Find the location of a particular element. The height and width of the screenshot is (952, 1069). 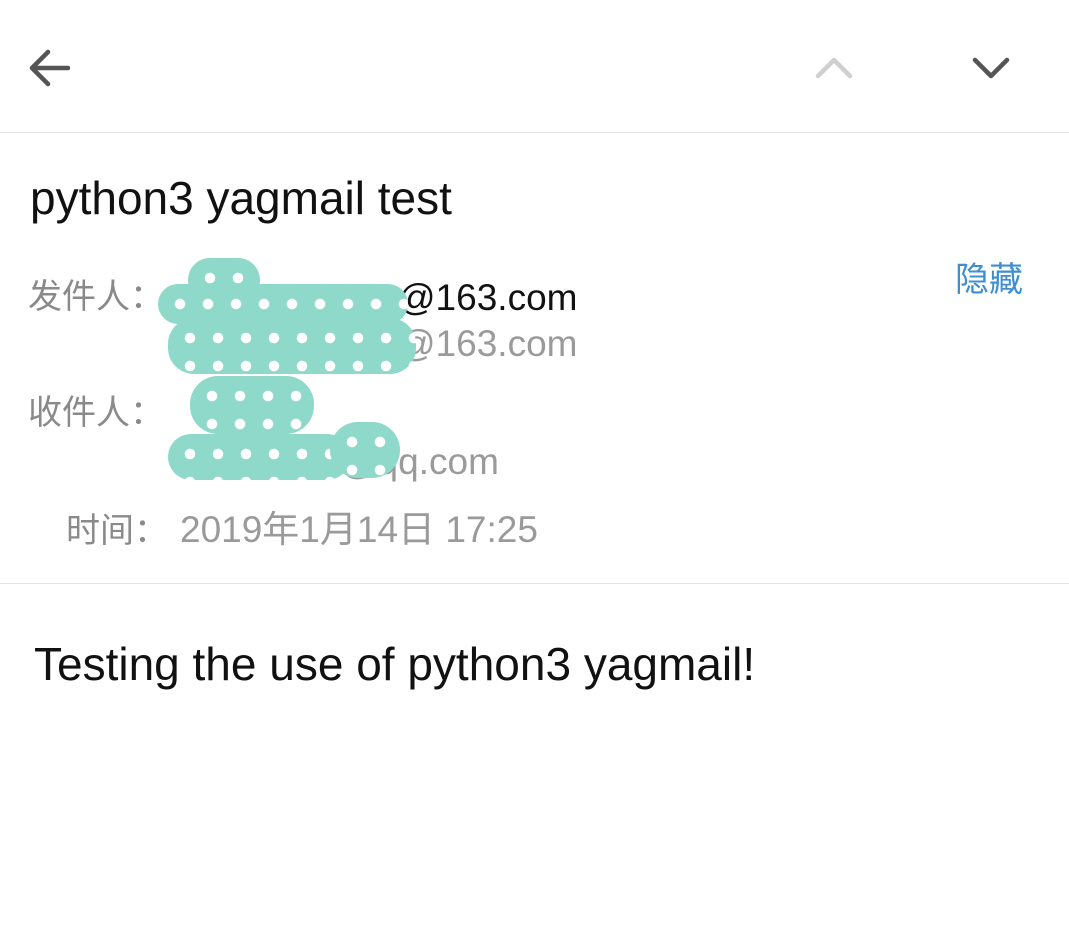

back-button is located at coordinates (50, 68).